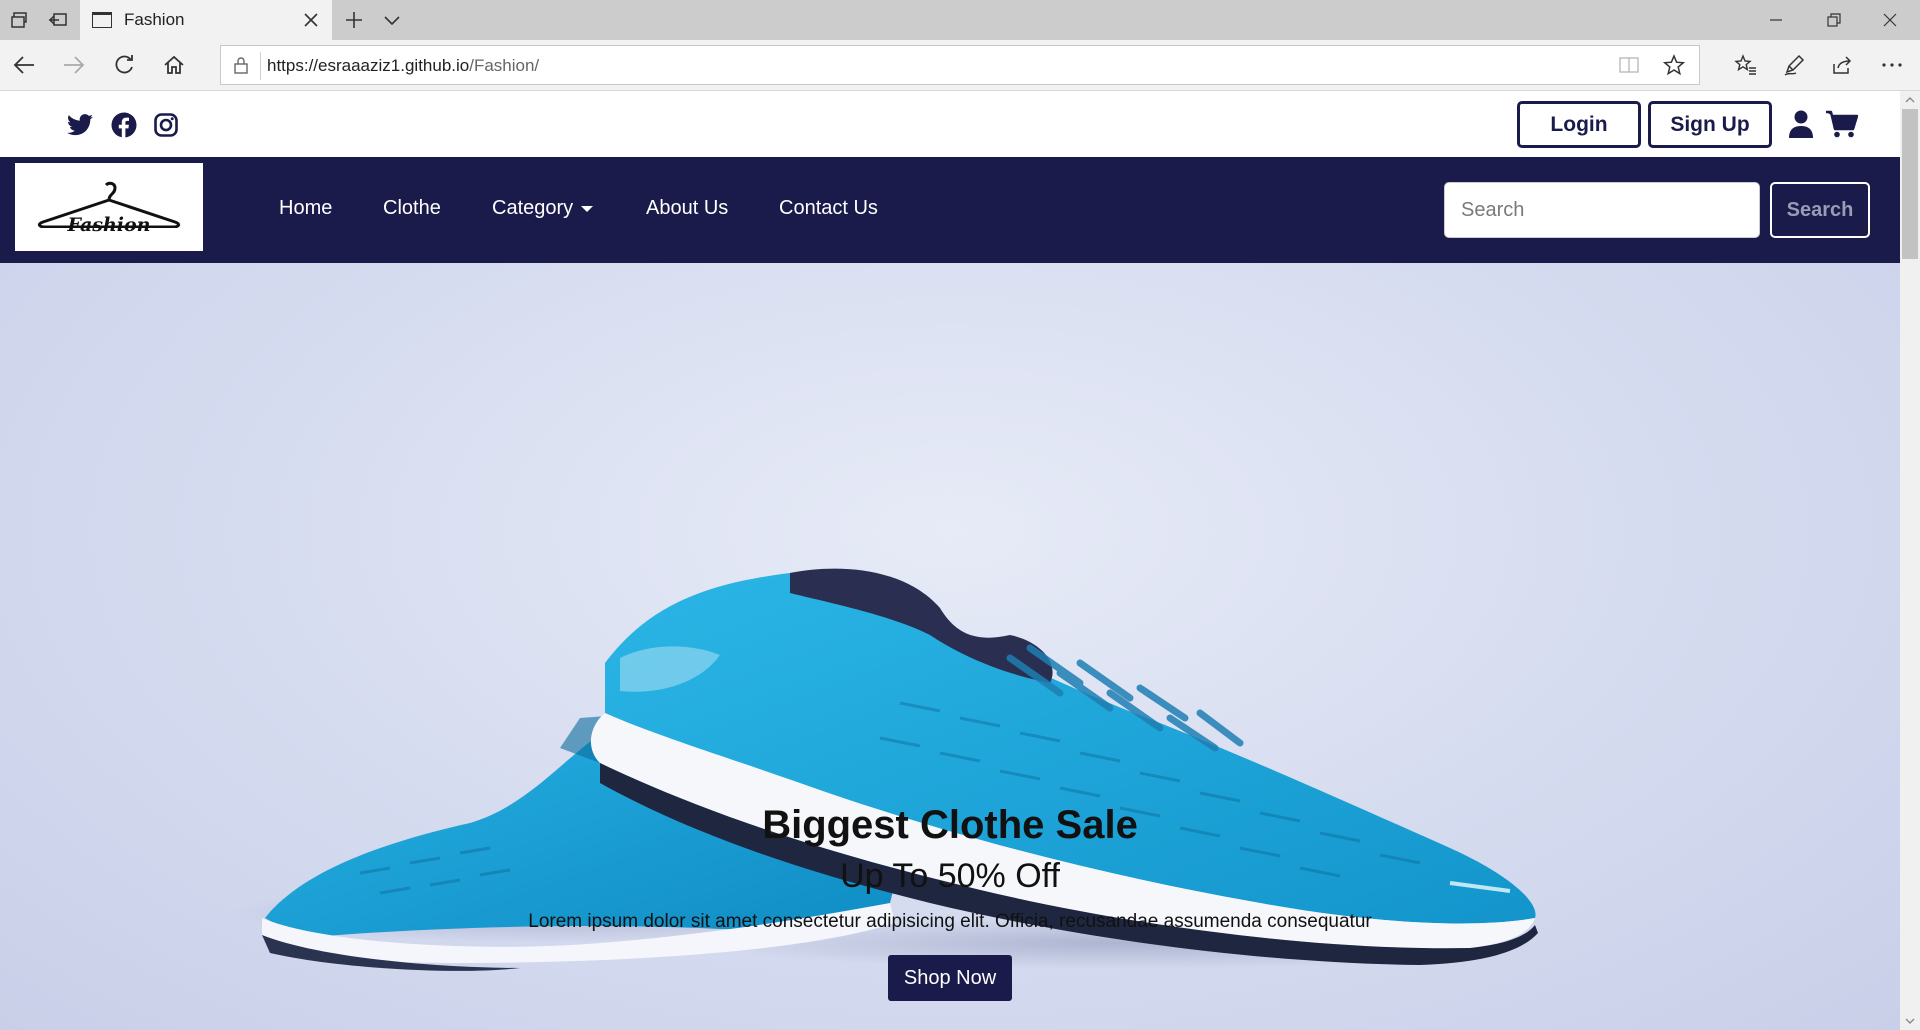  I want to click on shop-now-button: Shop Now, so click(950, 978).